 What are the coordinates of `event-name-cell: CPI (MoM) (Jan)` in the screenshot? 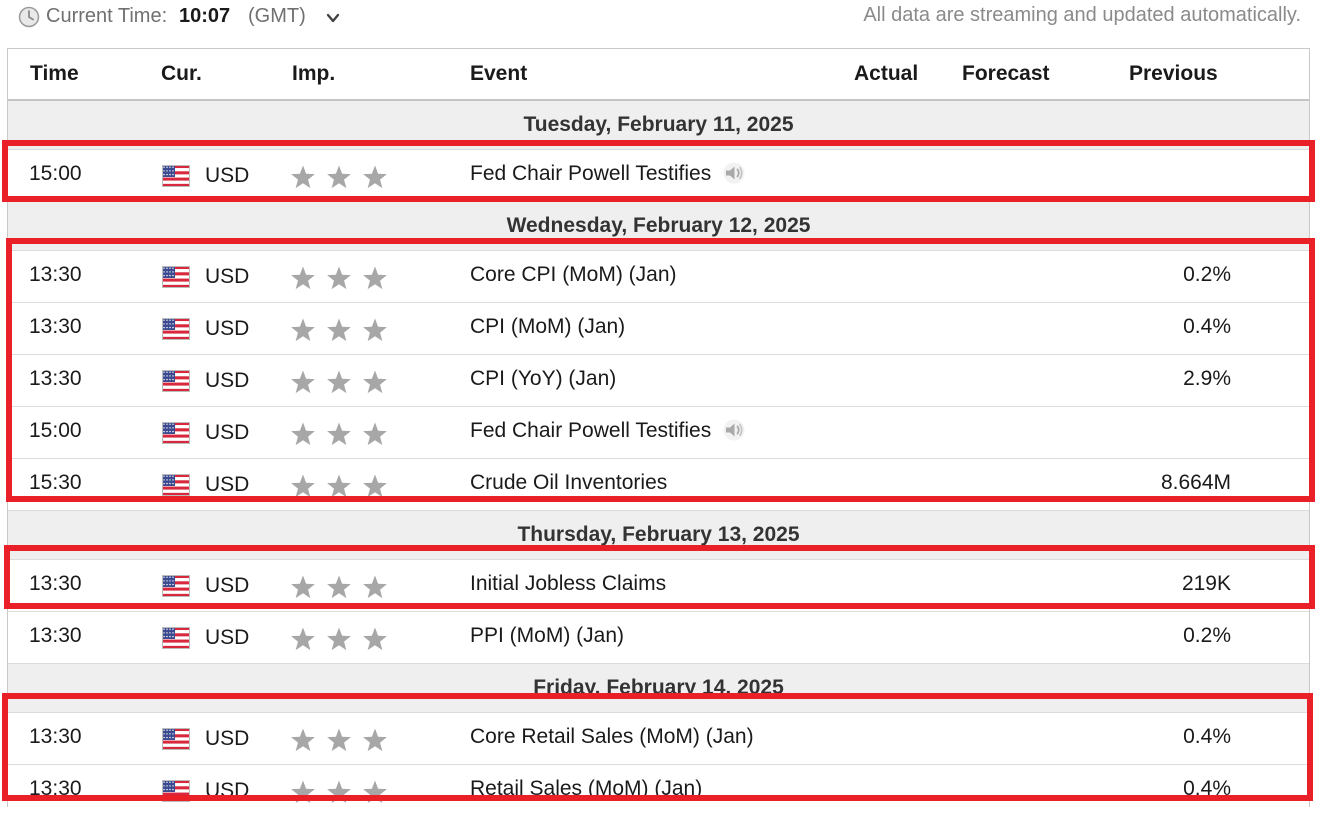 It's located at (547, 327).